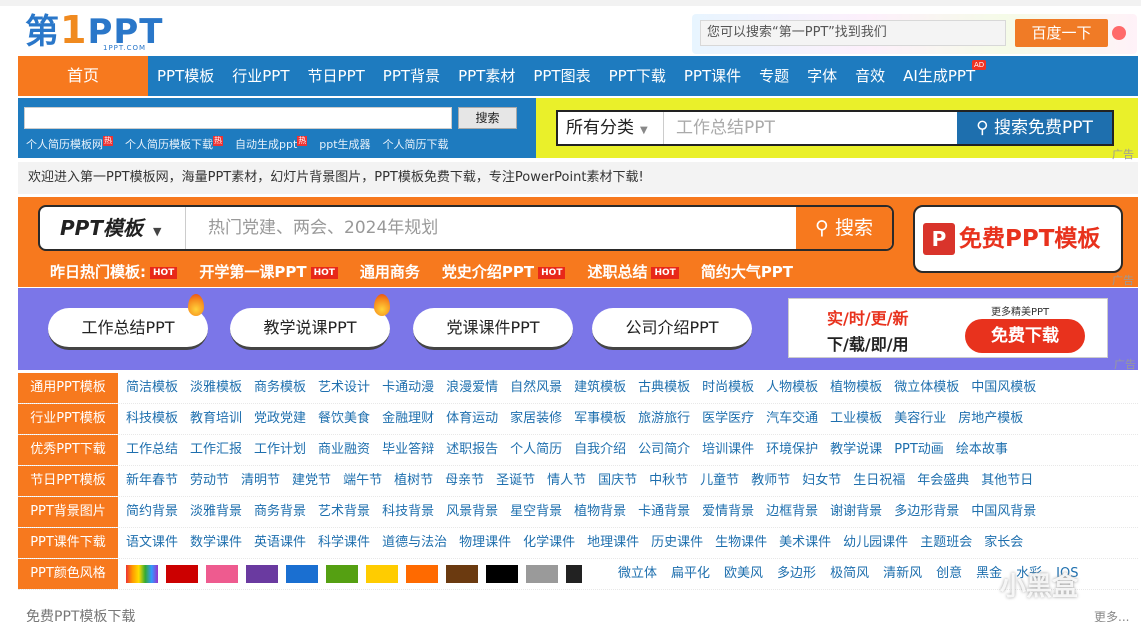  What do you see at coordinates (617, 481) in the screenshot?
I see `category-link: 国庆节` at bounding box center [617, 481].